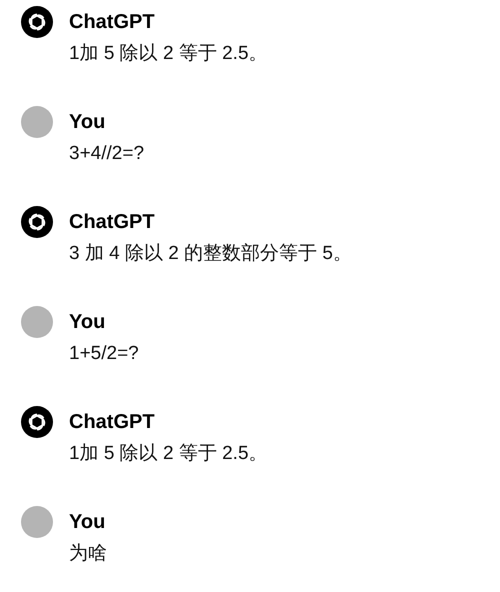 The height and width of the screenshot is (592, 500). Describe the element at coordinates (88, 554) in the screenshot. I see `message-text: 为啥` at that location.